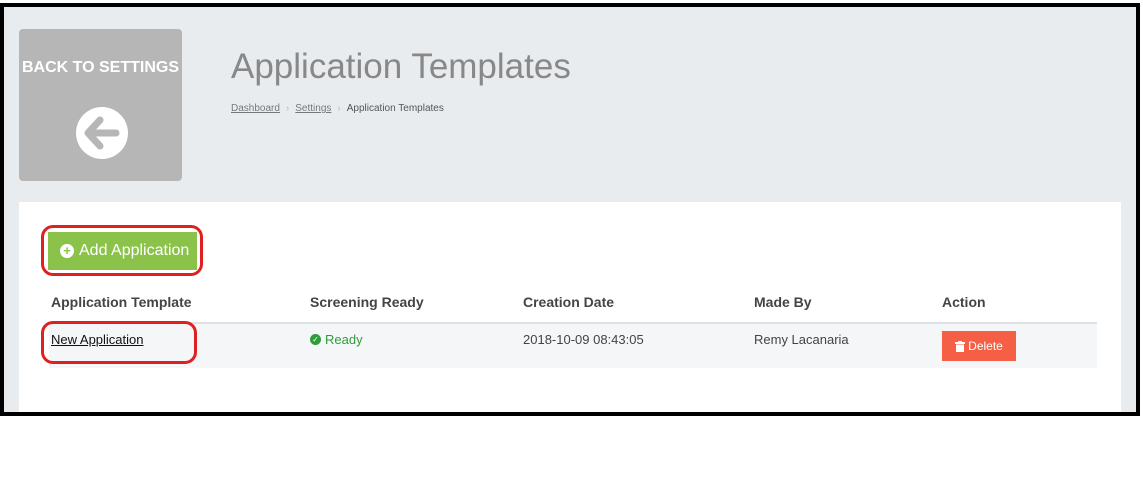  Describe the element at coordinates (569, 302) in the screenshot. I see `column-header-creation-date: Creation Date` at that location.